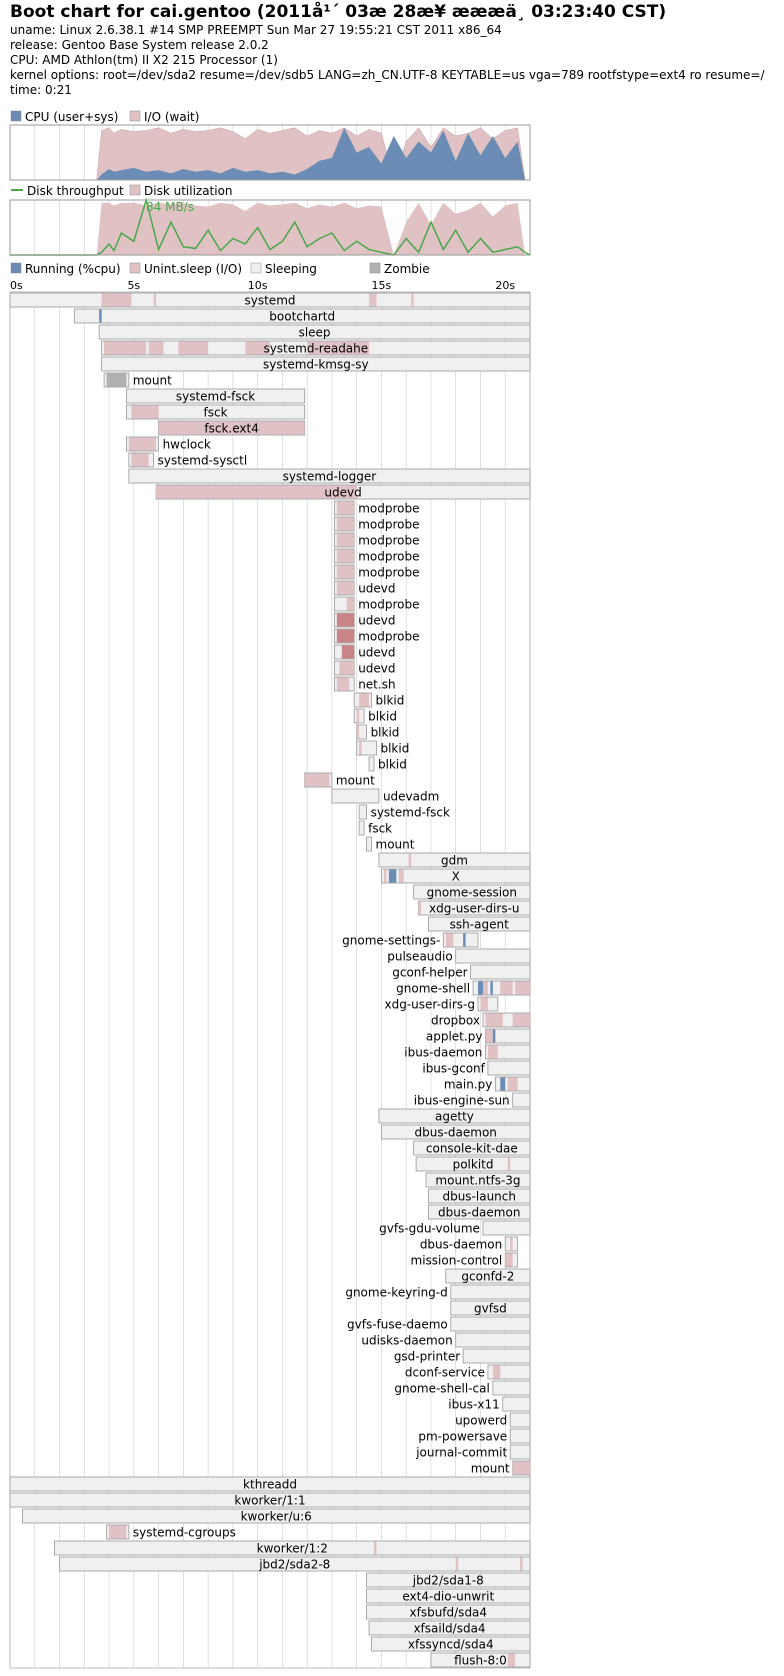 The height and width of the screenshot is (1676, 784). I want to click on process-label: ibus-x11, so click(474, 1405).